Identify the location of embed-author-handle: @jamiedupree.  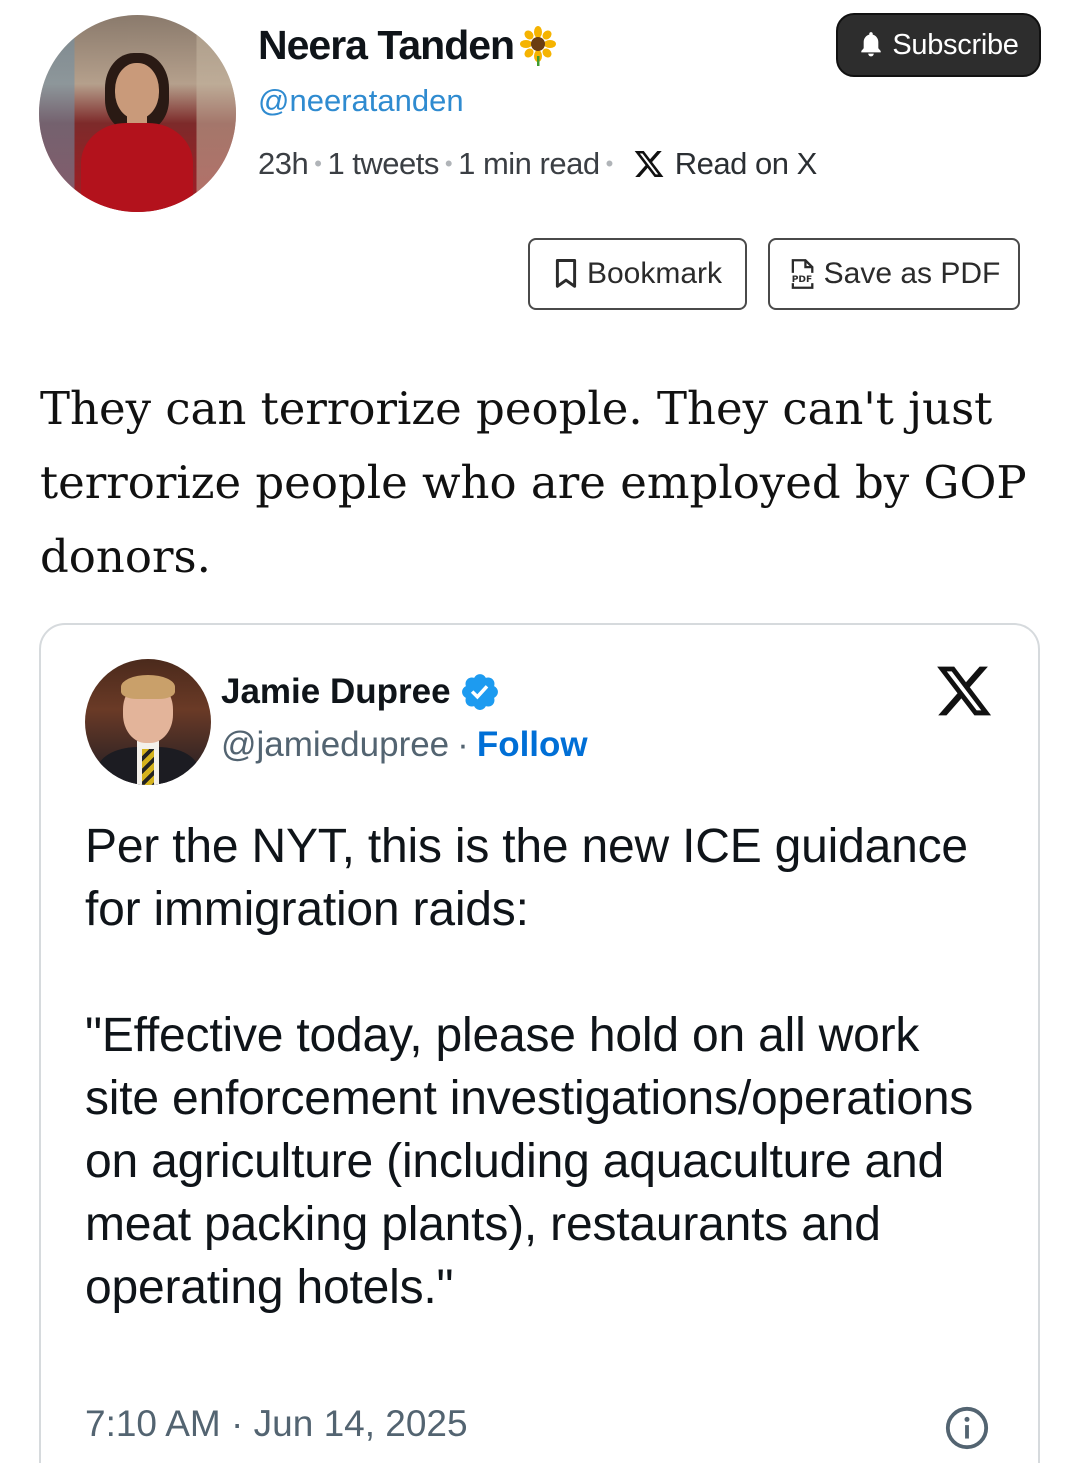
(335, 745).